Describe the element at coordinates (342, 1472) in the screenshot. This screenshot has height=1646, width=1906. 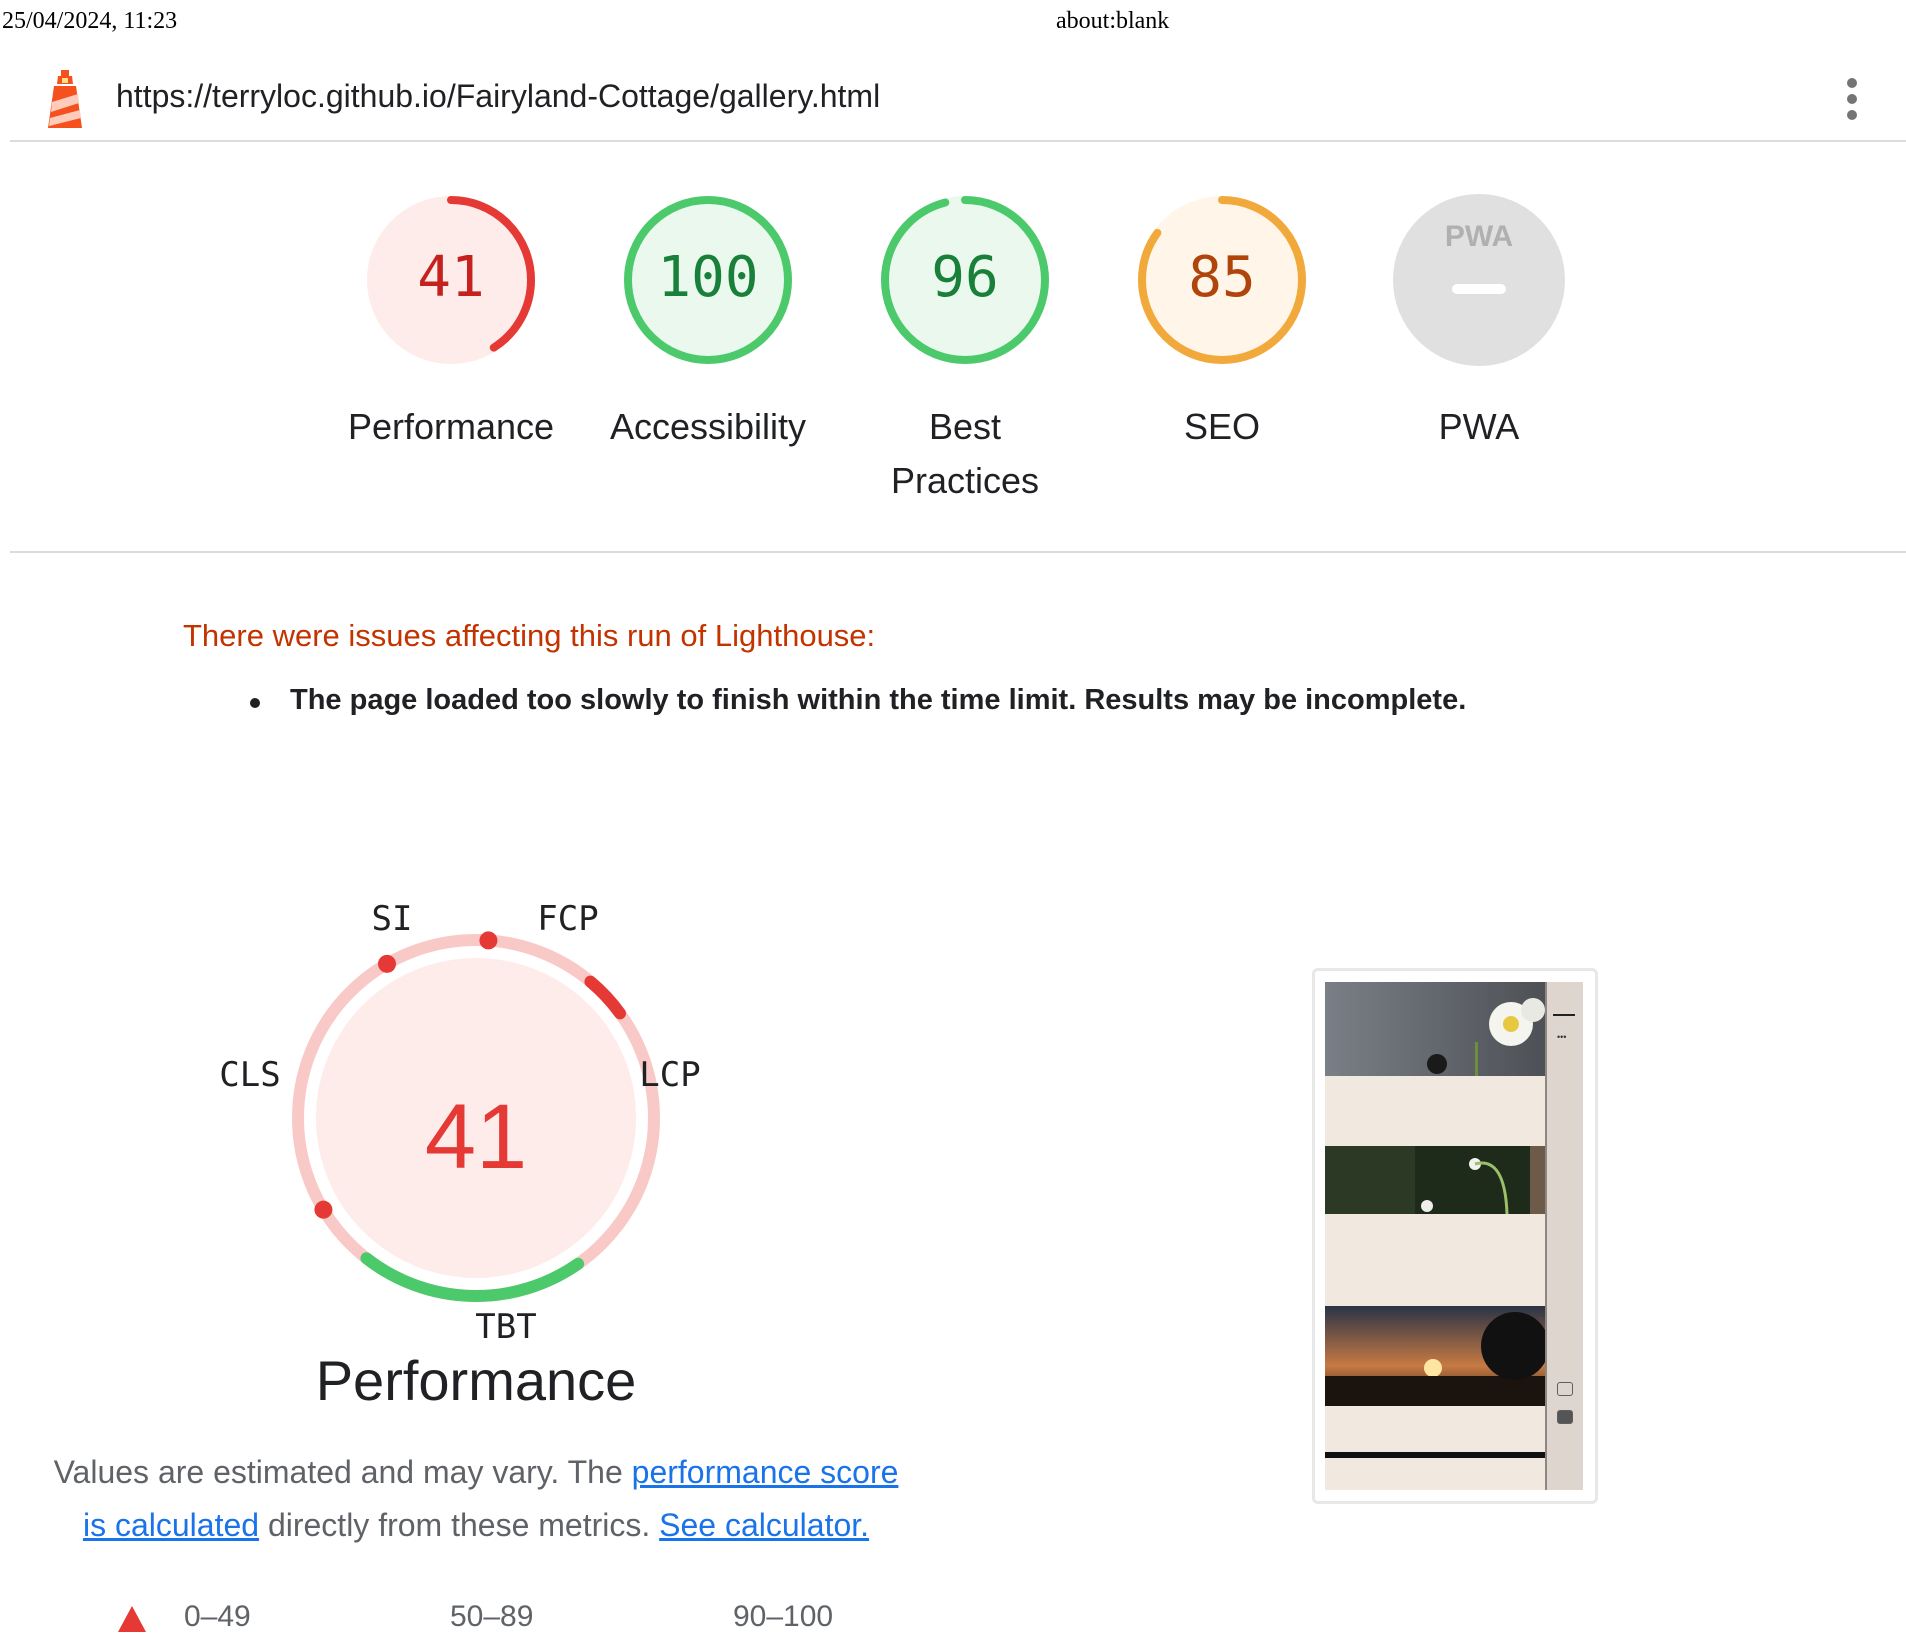
I see `desc-prefix: Values are estimated and may vary. The` at that location.